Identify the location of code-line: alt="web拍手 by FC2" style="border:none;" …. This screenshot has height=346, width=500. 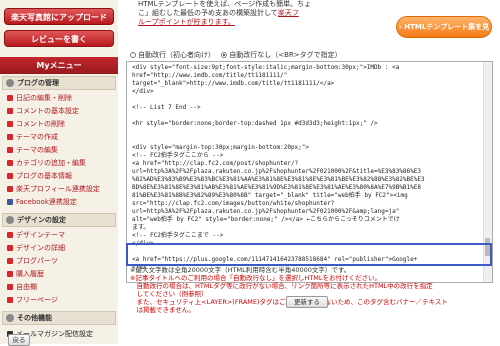
(266, 219).